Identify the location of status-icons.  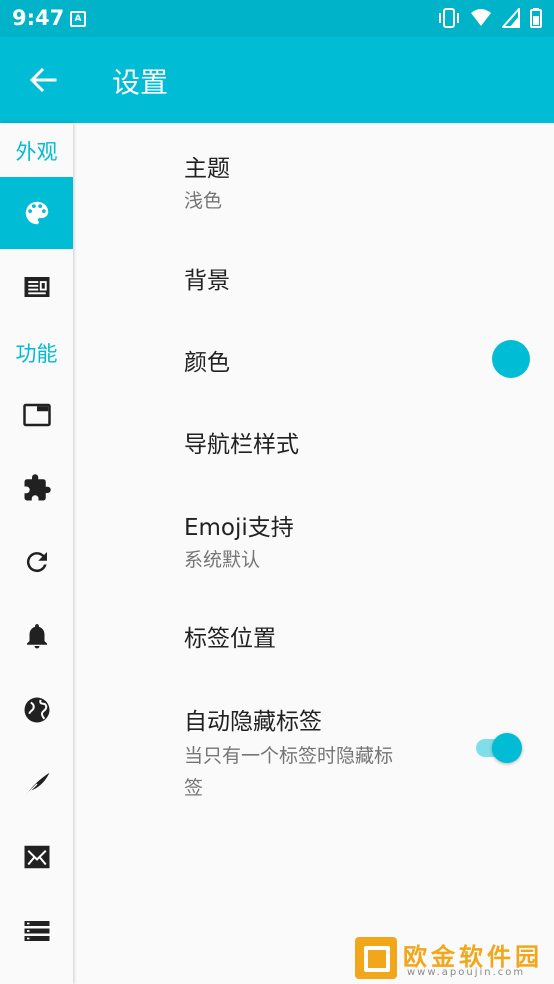
(490, 18).